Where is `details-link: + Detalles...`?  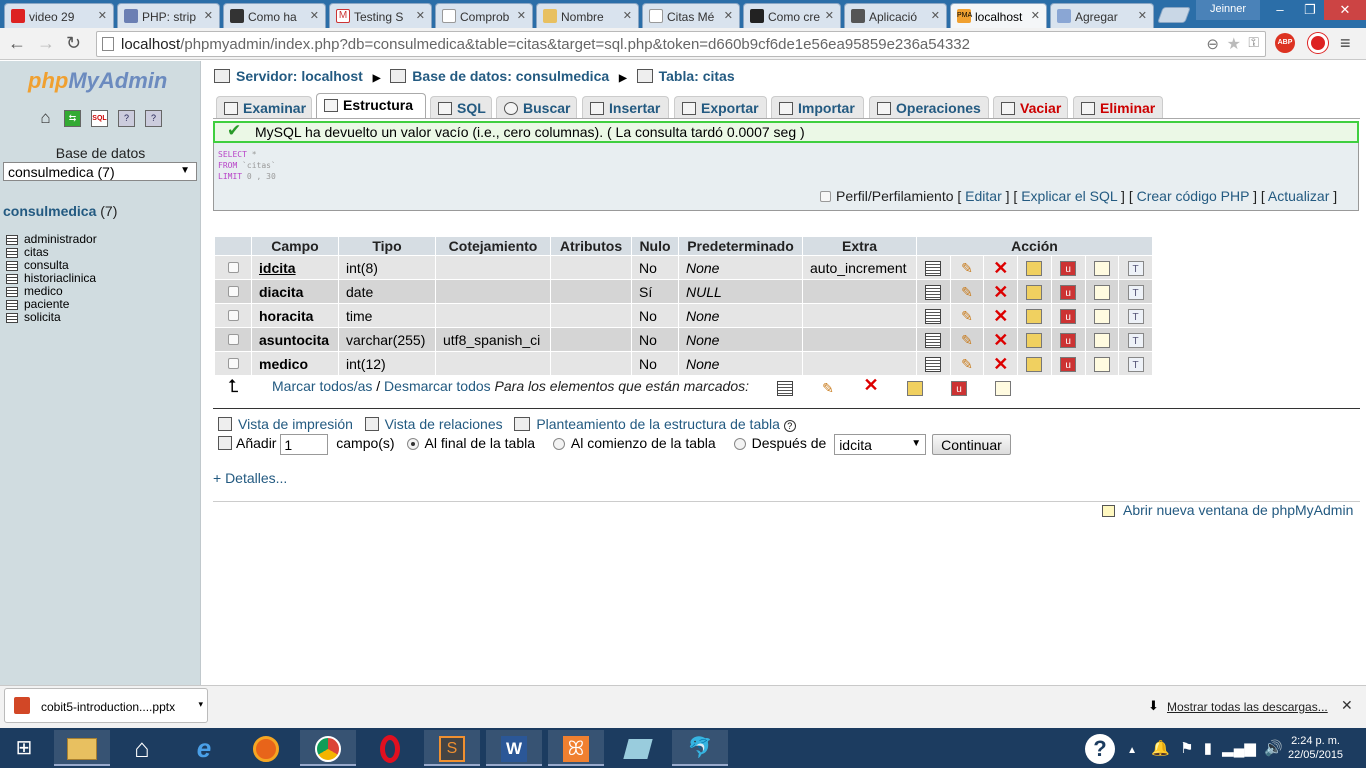 details-link: + Detalles... is located at coordinates (250, 478).